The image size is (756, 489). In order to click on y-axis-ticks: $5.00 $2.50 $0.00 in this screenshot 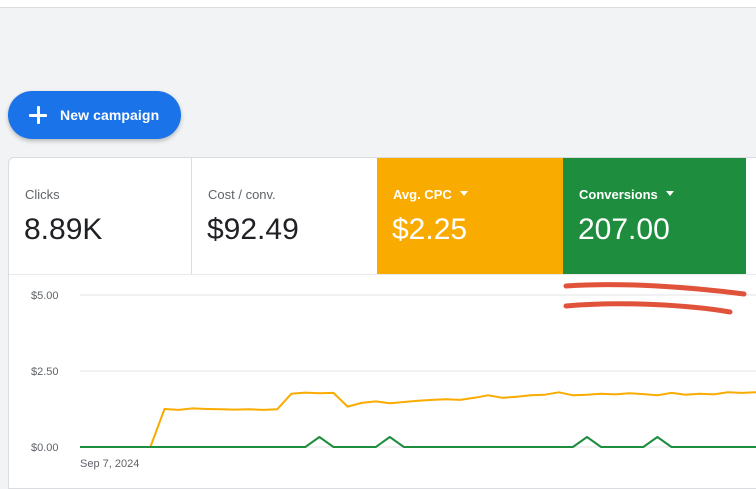, I will do `click(45, 372)`.